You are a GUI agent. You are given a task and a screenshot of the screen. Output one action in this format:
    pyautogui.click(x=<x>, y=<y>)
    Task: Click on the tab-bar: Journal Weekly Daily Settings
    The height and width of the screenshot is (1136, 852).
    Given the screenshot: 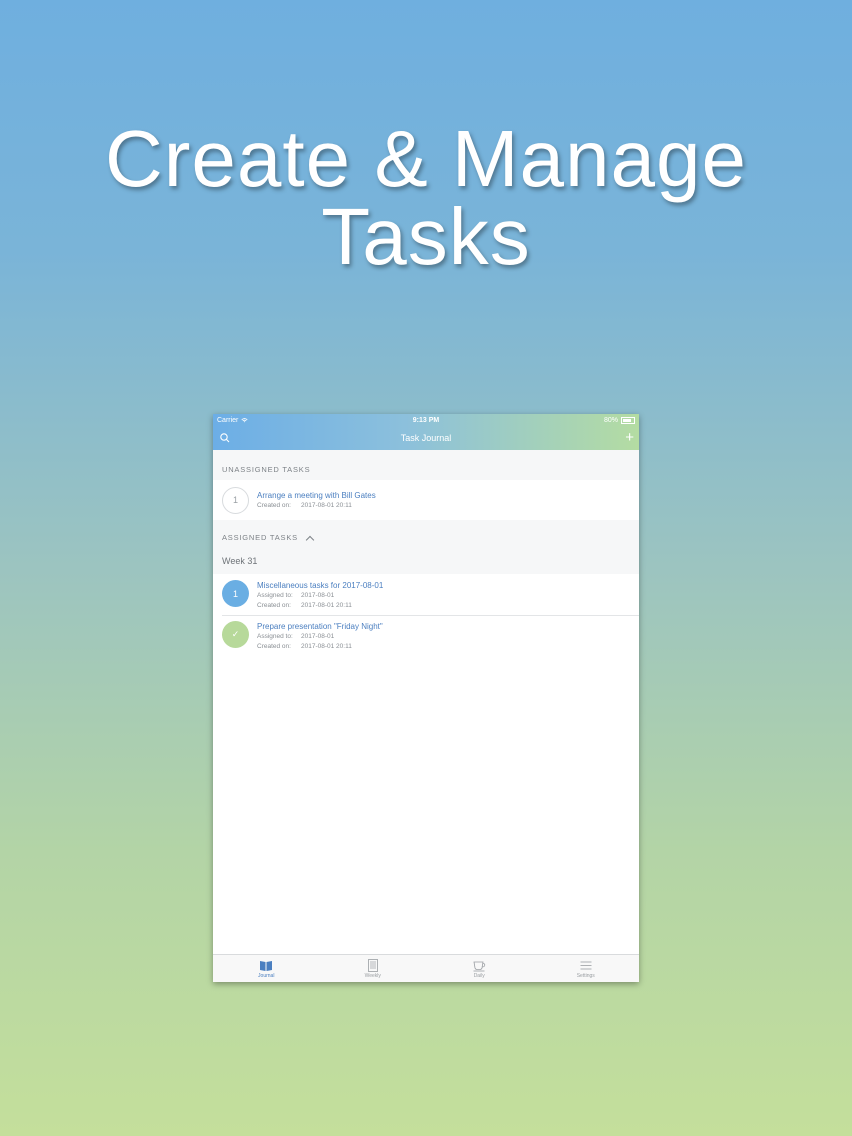 What is the action you would take?
    pyautogui.click(x=426, y=968)
    